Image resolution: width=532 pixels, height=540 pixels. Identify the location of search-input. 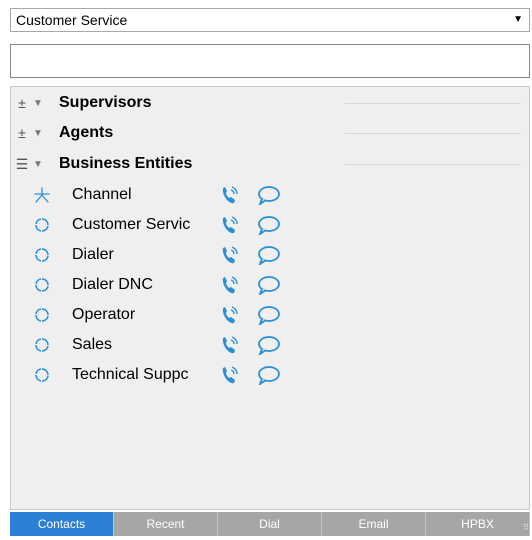
(270, 61).